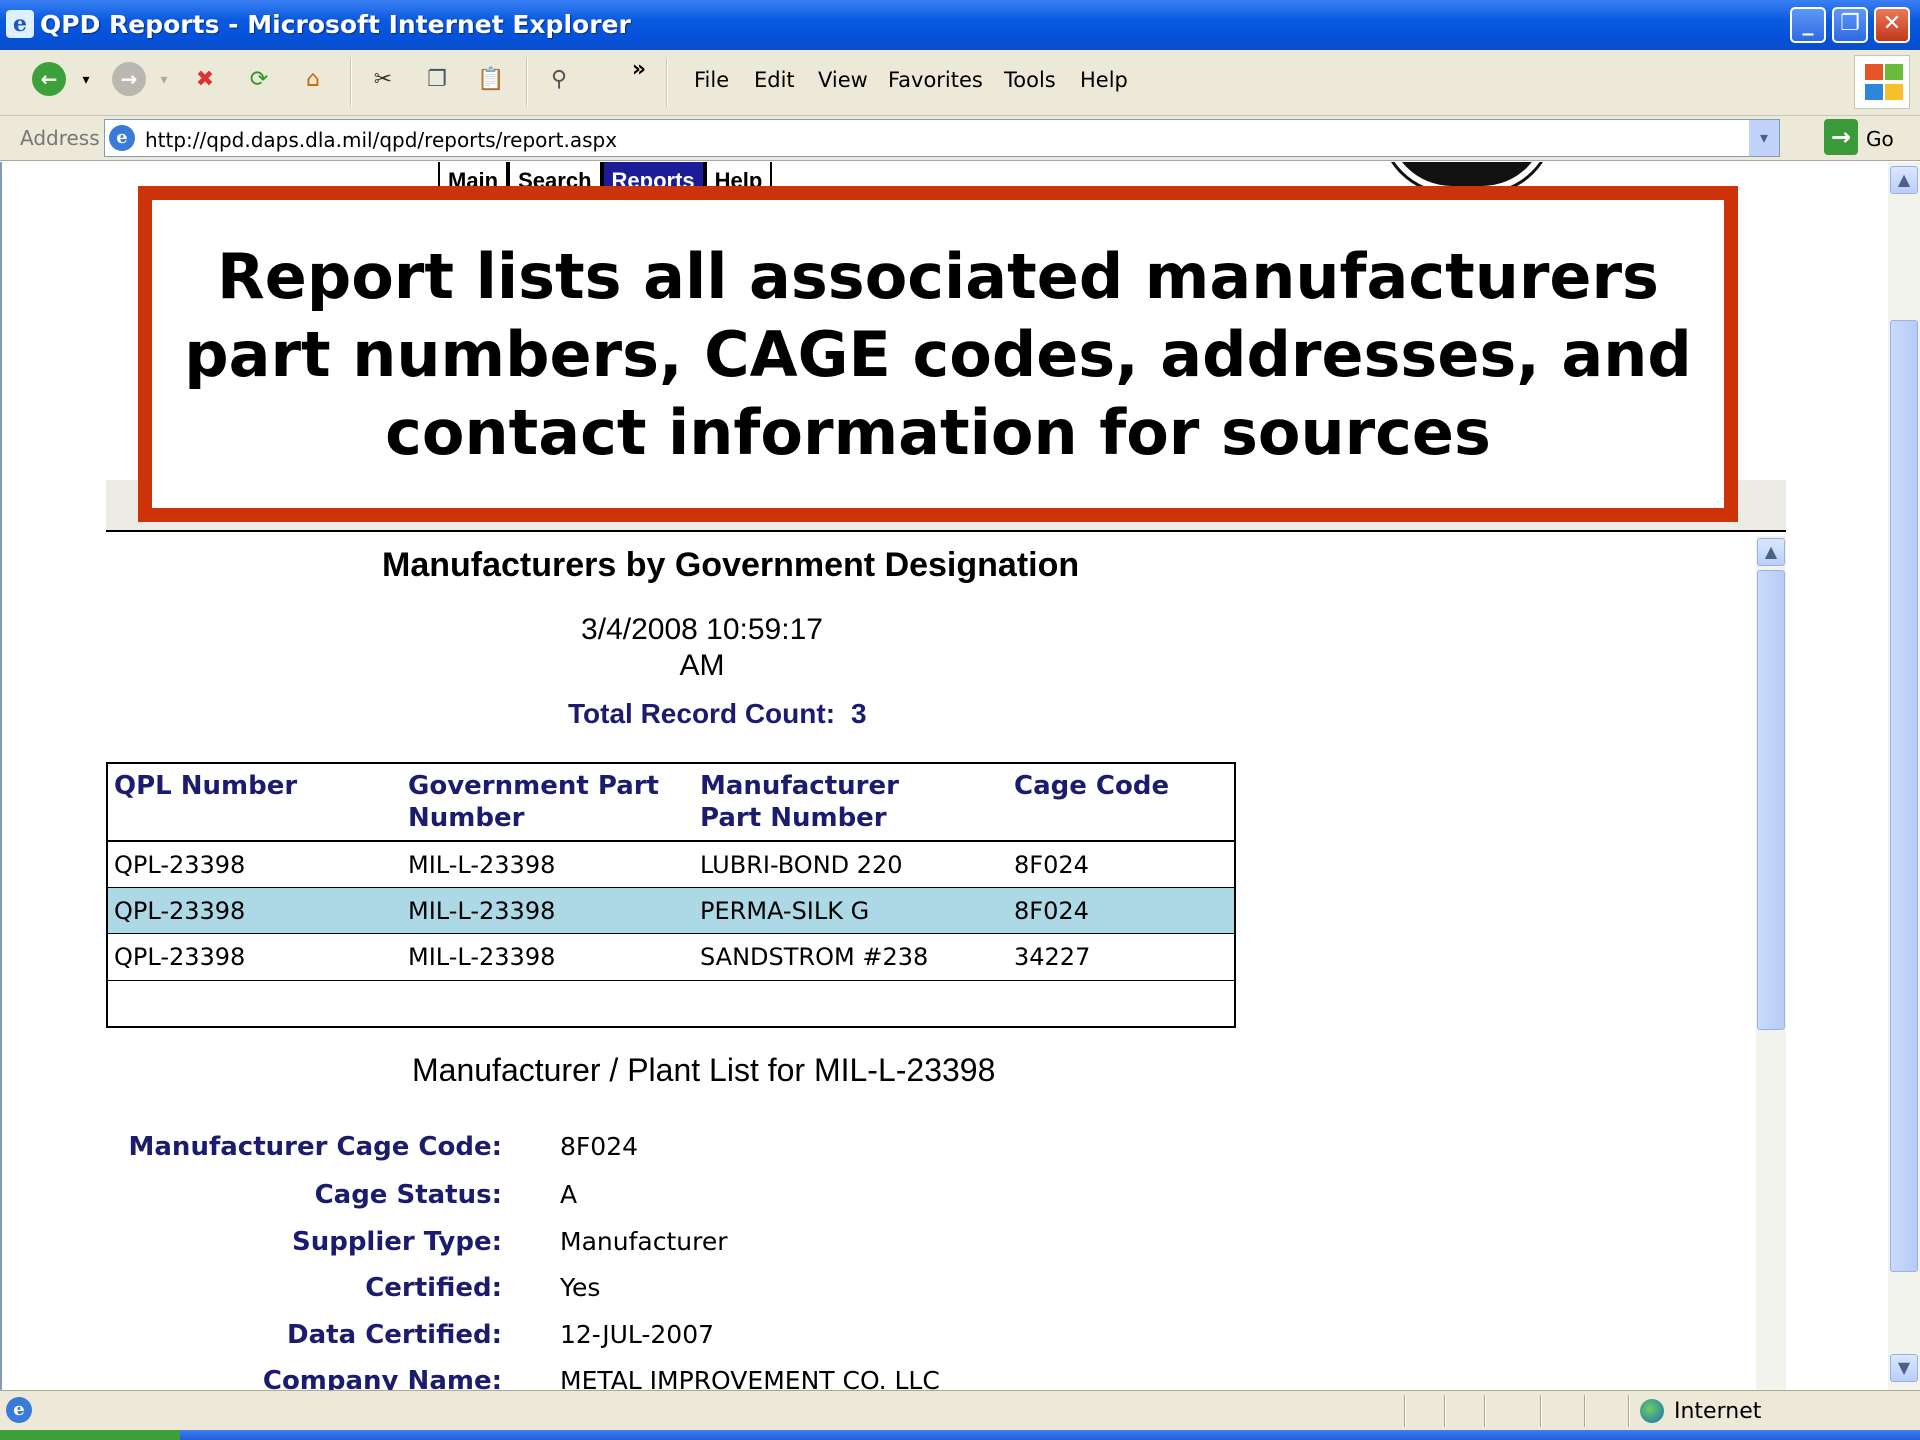 This screenshot has width=1920, height=1440. Describe the element at coordinates (774, 80) in the screenshot. I see `menu-edit: Edit` at that location.